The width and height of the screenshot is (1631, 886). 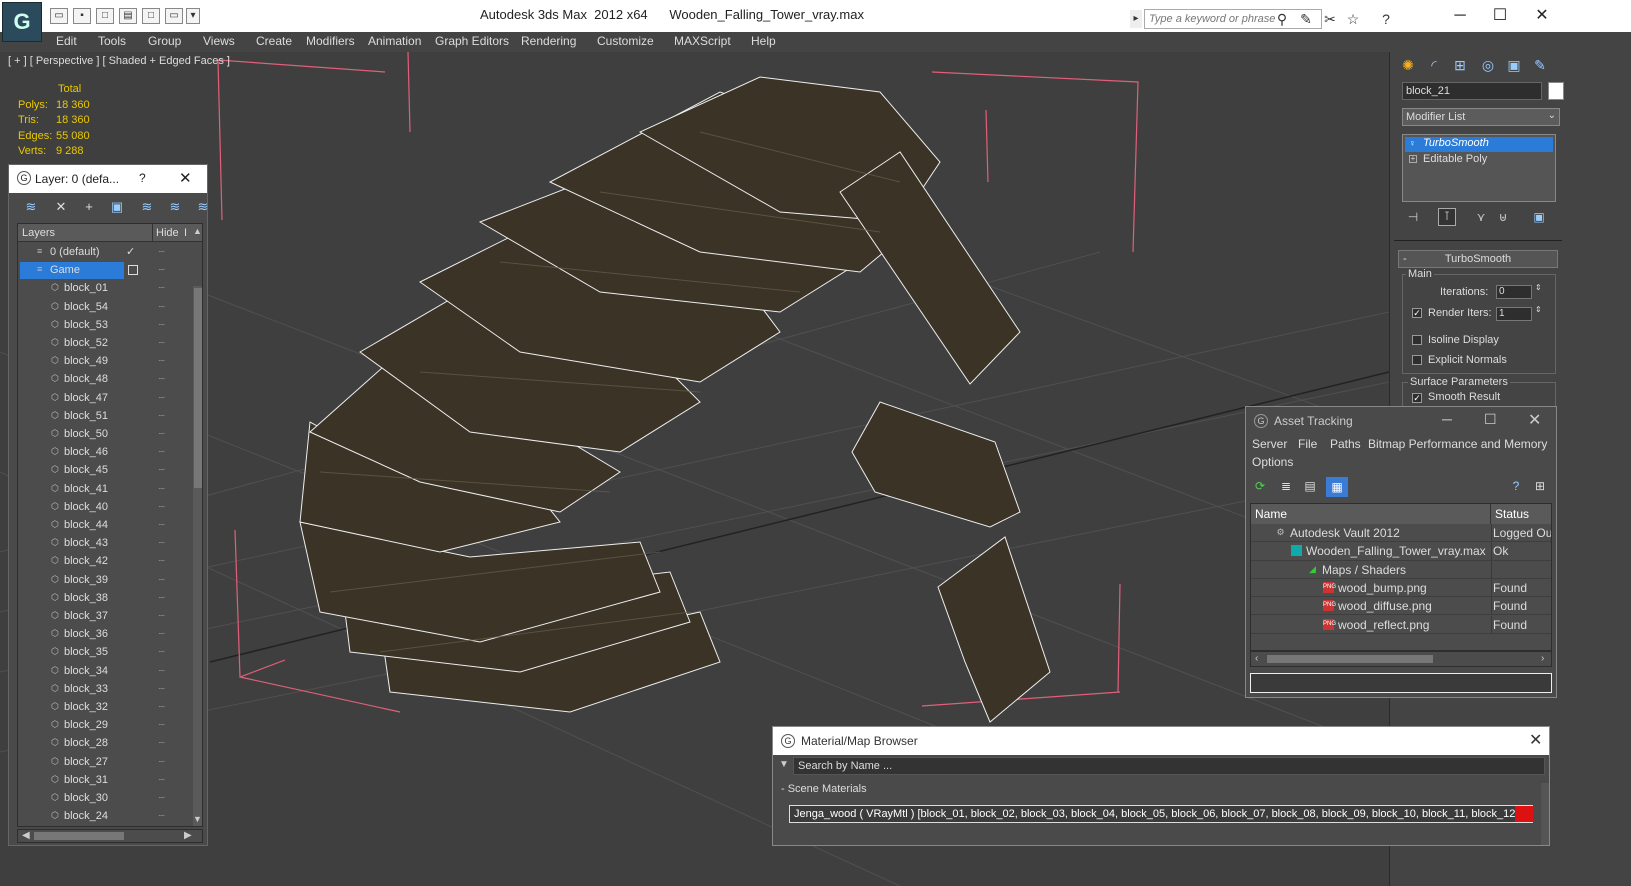 What do you see at coordinates (104, 817) in the screenshot?
I see `layer-row: ⬡ block_24 ∙∙∙∙` at bounding box center [104, 817].